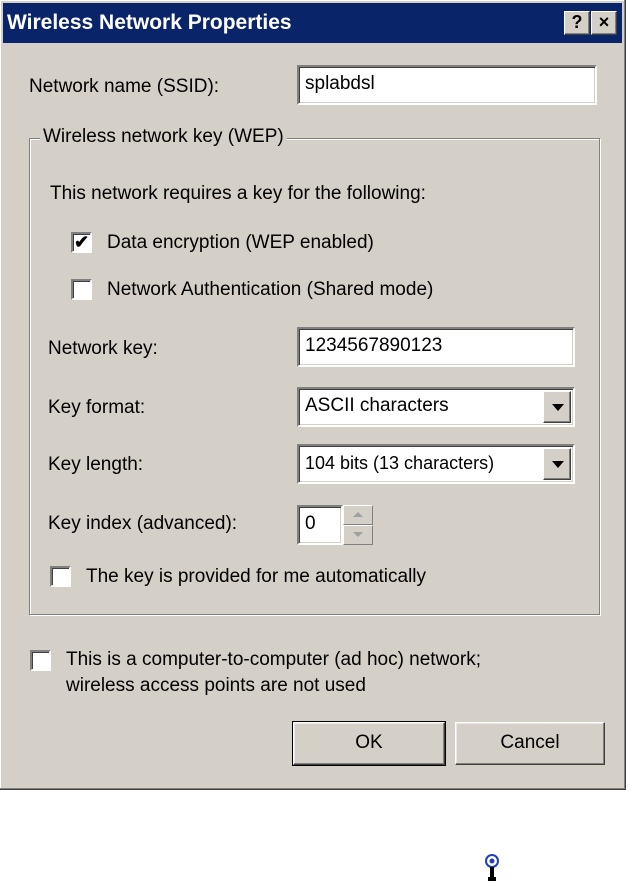 This screenshot has width=631, height=889. Describe the element at coordinates (358, 535) in the screenshot. I see `spin-down-icon` at that location.